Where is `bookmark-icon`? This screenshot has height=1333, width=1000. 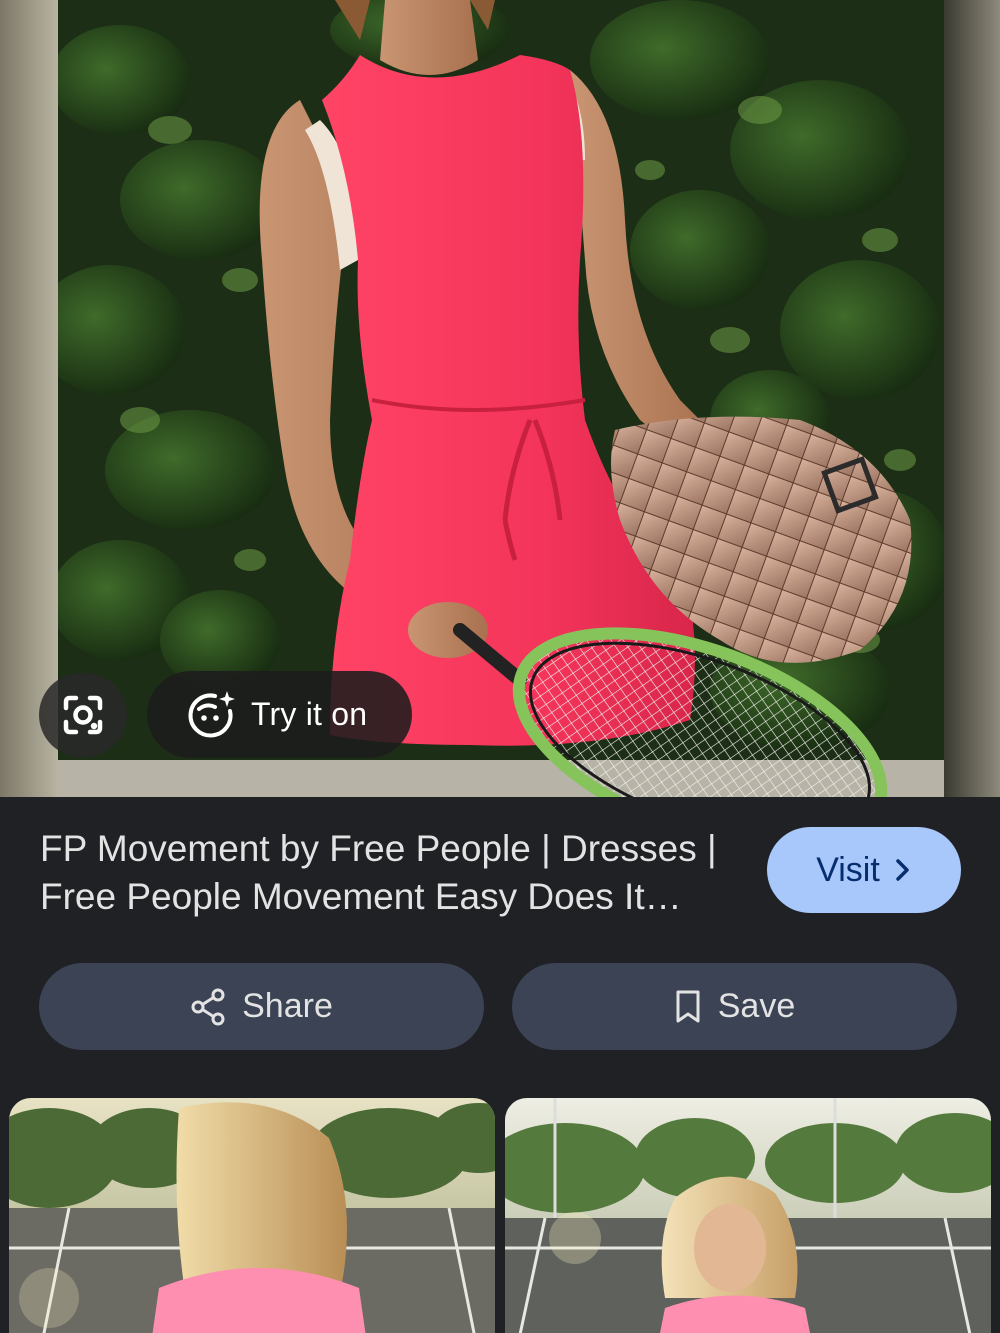 bookmark-icon is located at coordinates (688, 1006).